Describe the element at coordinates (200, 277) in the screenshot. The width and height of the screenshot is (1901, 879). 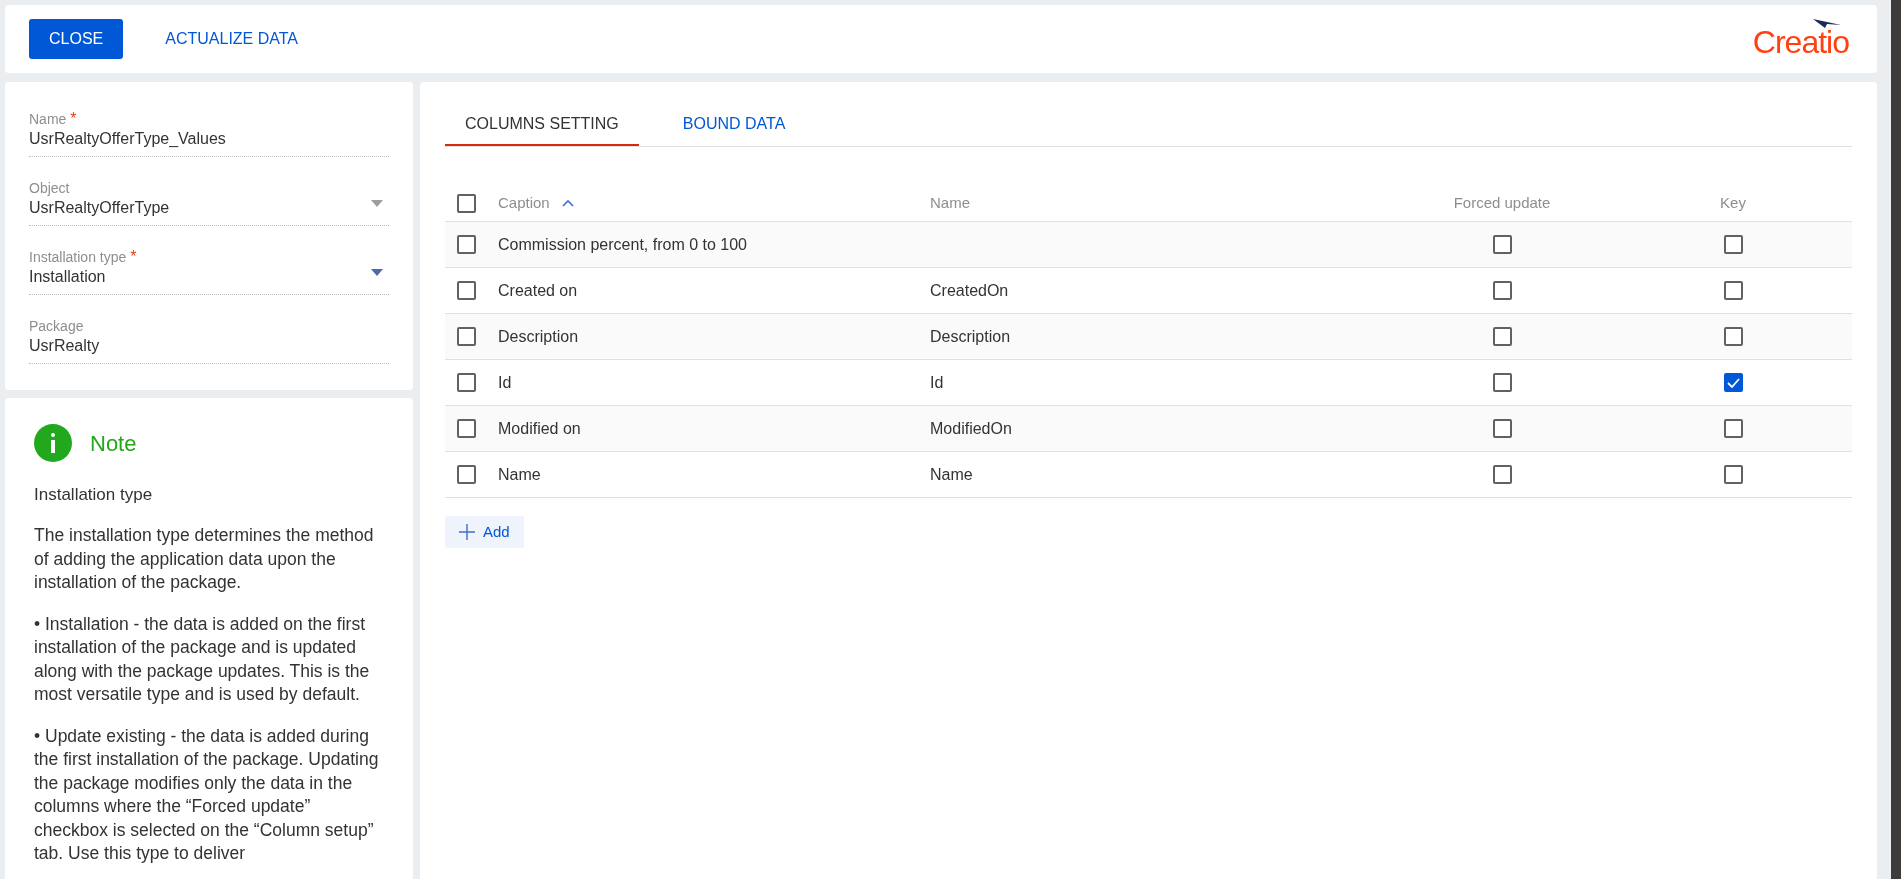
I see `field-value: Installation` at that location.